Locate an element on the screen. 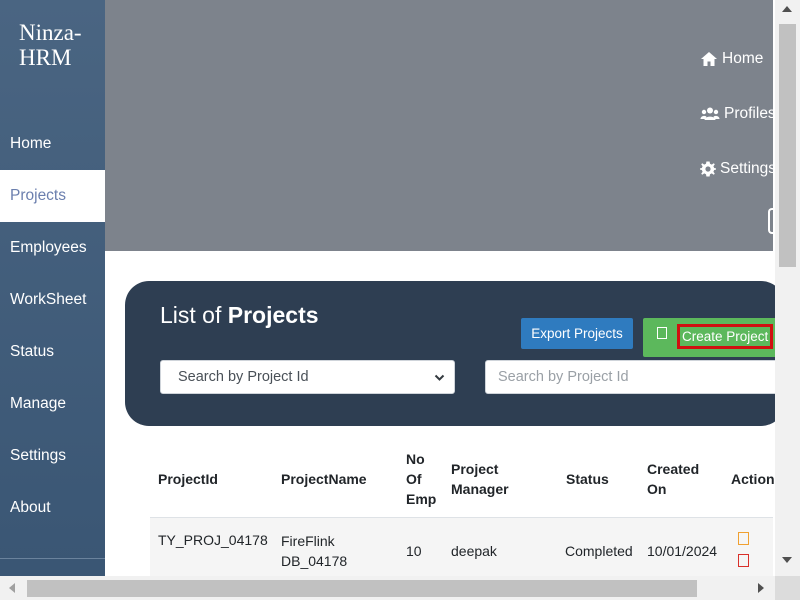 The height and width of the screenshot is (600, 800). scroll-up-arrow is located at coordinates (787, 9).